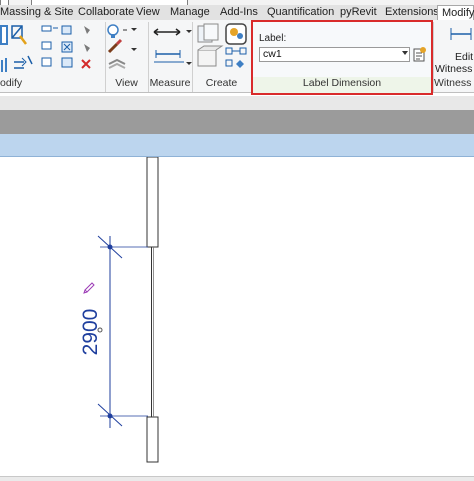 Image resolution: width=474 pixels, height=481 pixels. I want to click on modify-panel-icons, so click(45, 48).